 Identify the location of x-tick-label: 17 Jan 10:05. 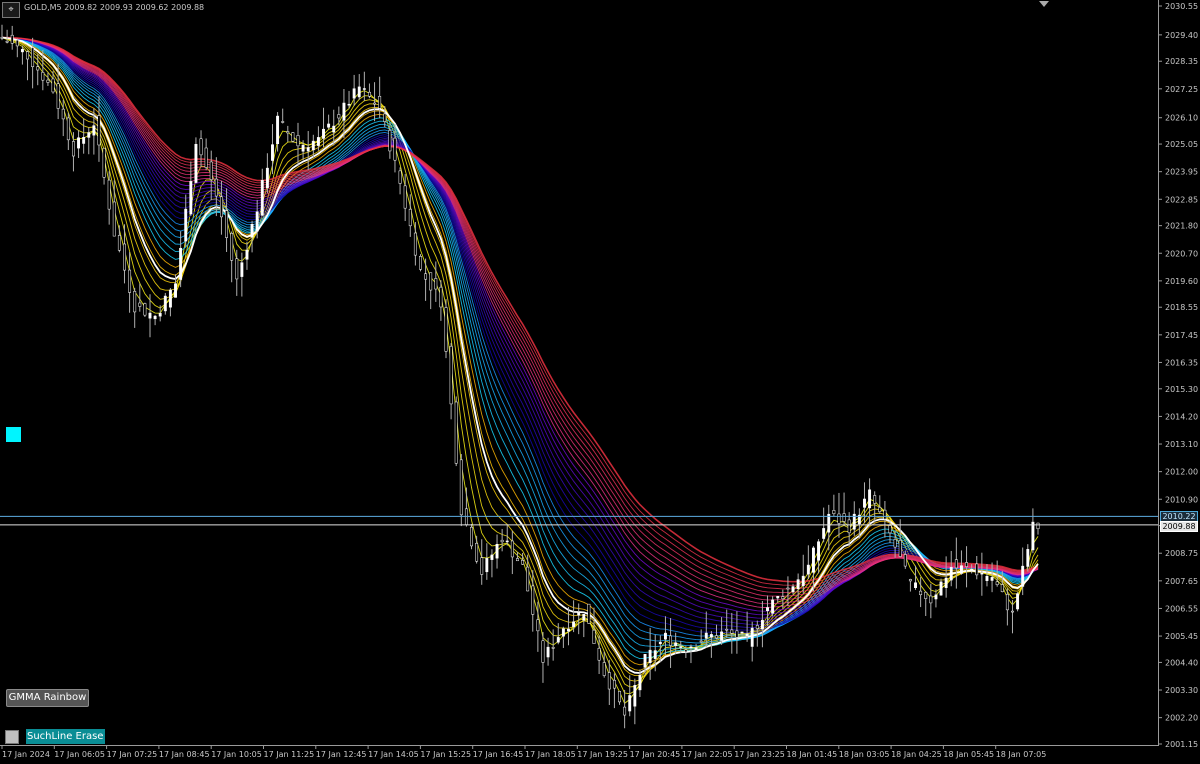
(236, 754).